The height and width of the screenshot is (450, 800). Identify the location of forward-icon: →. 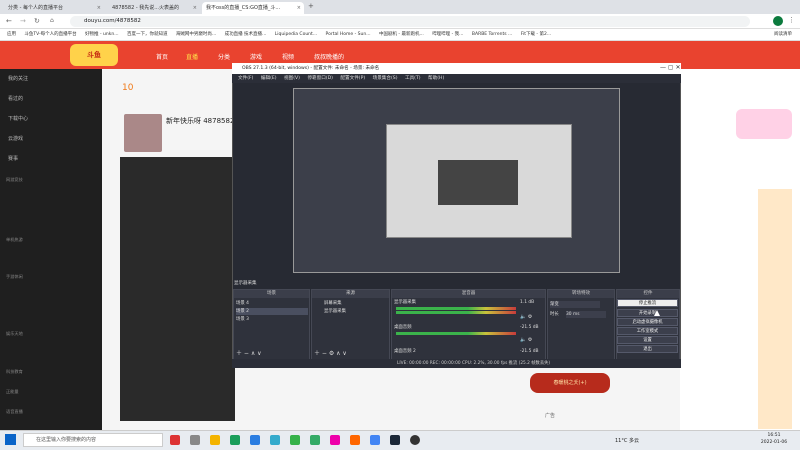
(23, 21).